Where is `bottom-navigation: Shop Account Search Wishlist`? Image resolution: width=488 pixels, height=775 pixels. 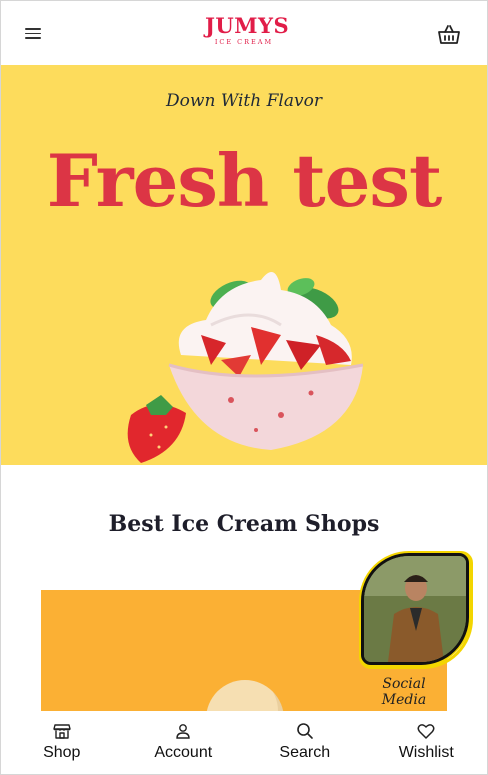
bottom-navigation: Shop Account Search Wishlist is located at coordinates (244, 742).